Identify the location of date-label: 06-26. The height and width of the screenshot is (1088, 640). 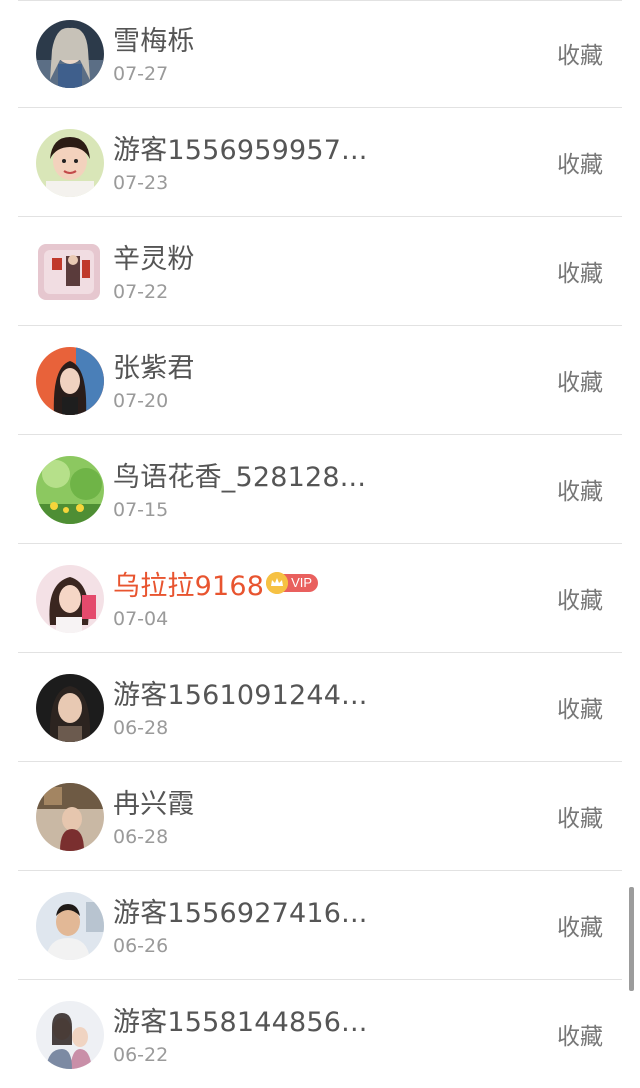
(141, 946).